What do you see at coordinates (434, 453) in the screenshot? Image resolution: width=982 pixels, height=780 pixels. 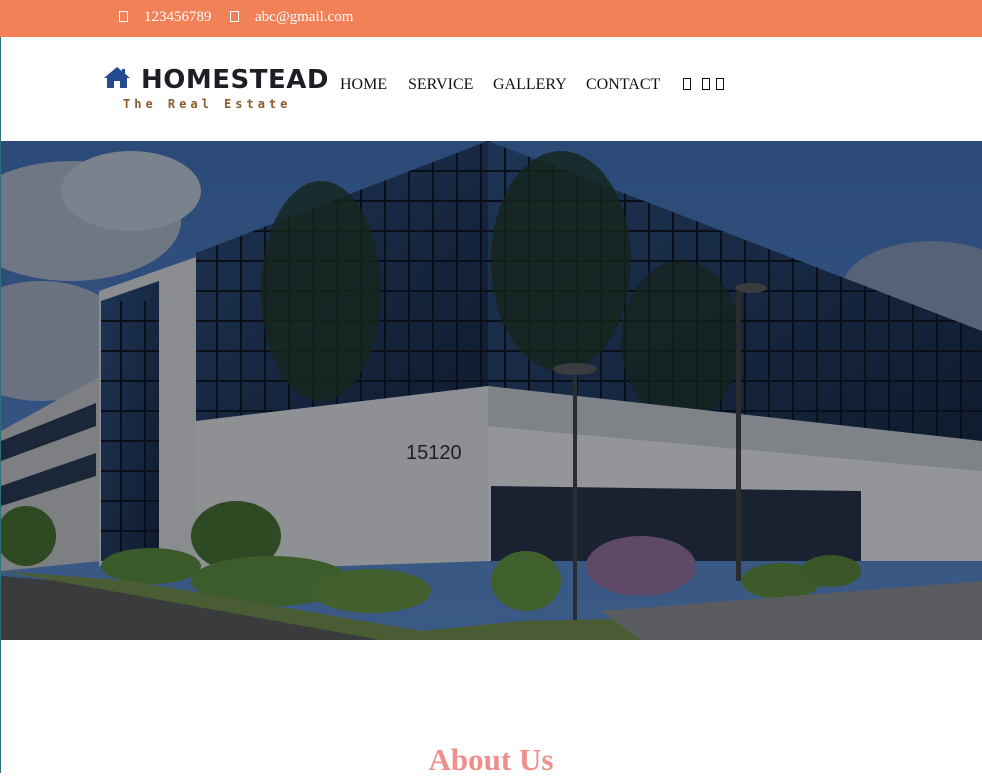 I see `svg-text: 15120` at bounding box center [434, 453].